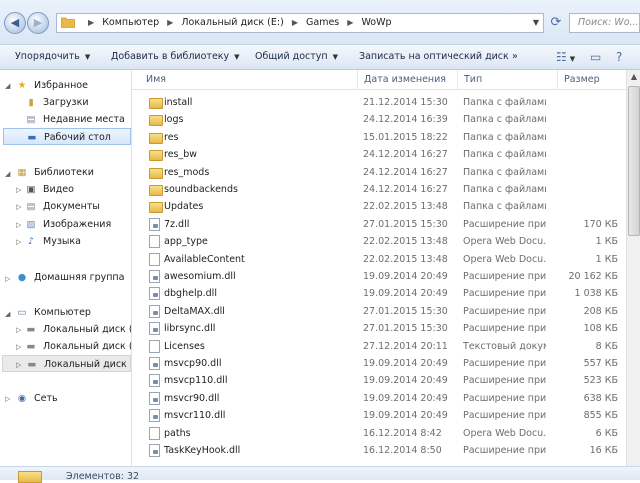  I want to click on document-icon, so click(154, 242).